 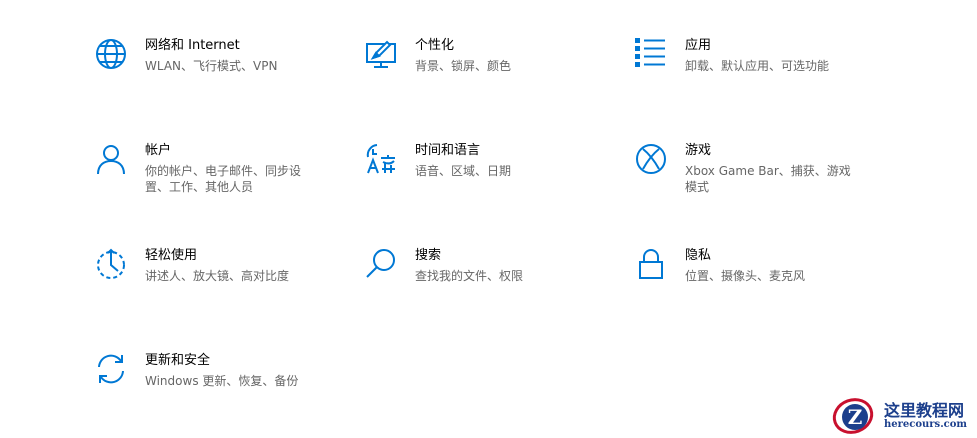 What do you see at coordinates (435, 45) in the screenshot?
I see `tile-title: 个性化` at bounding box center [435, 45].